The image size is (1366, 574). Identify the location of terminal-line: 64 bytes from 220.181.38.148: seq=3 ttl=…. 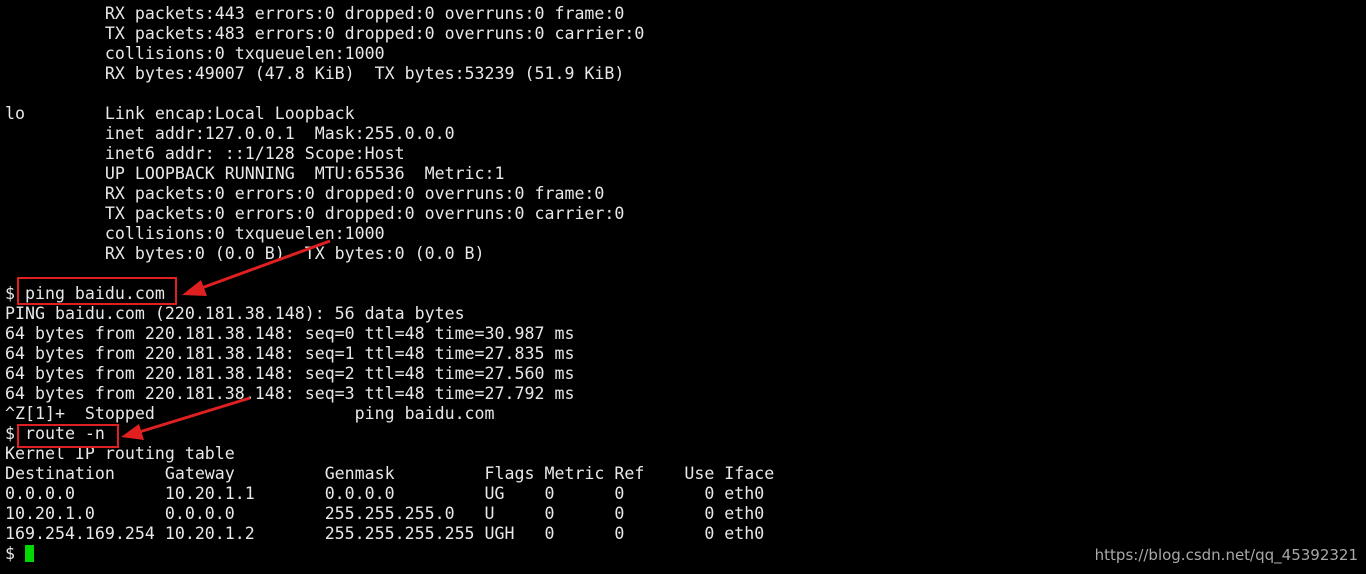
(290, 393).